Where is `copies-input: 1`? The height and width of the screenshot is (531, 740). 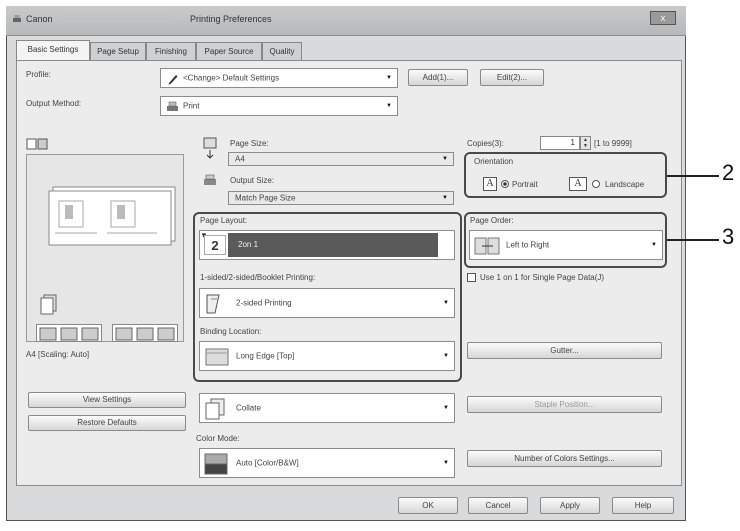 copies-input: 1 is located at coordinates (560, 143).